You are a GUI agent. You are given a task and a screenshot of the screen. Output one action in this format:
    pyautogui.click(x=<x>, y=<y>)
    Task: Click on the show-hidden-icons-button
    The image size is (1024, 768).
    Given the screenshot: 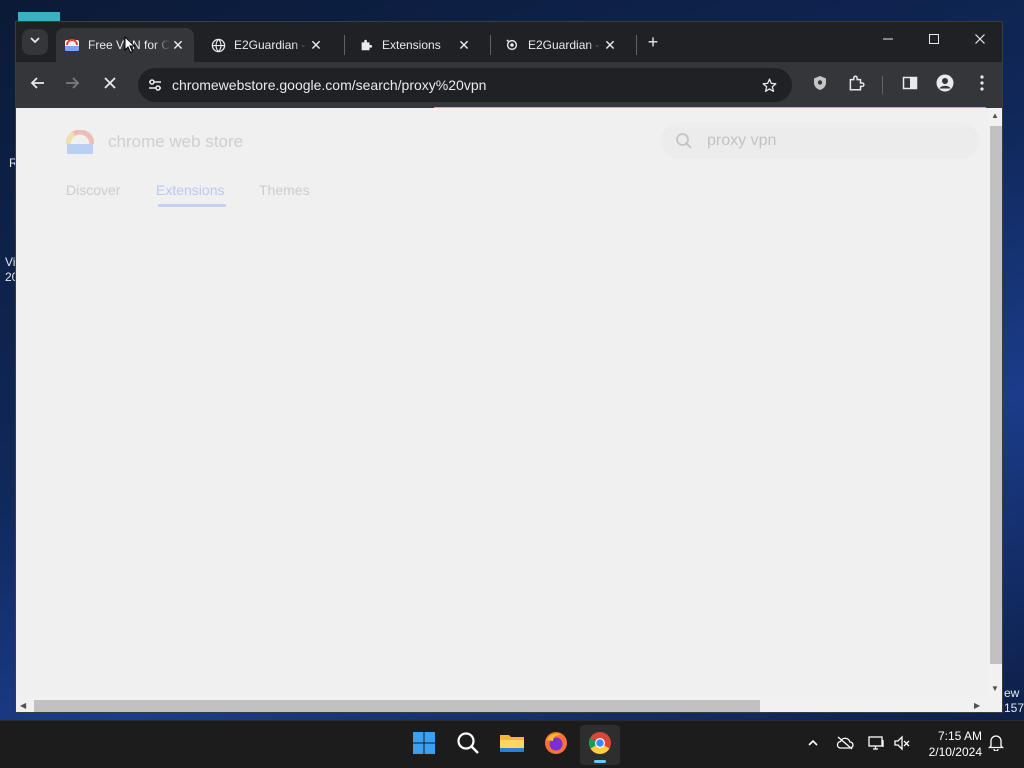 What is the action you would take?
    pyautogui.click(x=813, y=745)
    